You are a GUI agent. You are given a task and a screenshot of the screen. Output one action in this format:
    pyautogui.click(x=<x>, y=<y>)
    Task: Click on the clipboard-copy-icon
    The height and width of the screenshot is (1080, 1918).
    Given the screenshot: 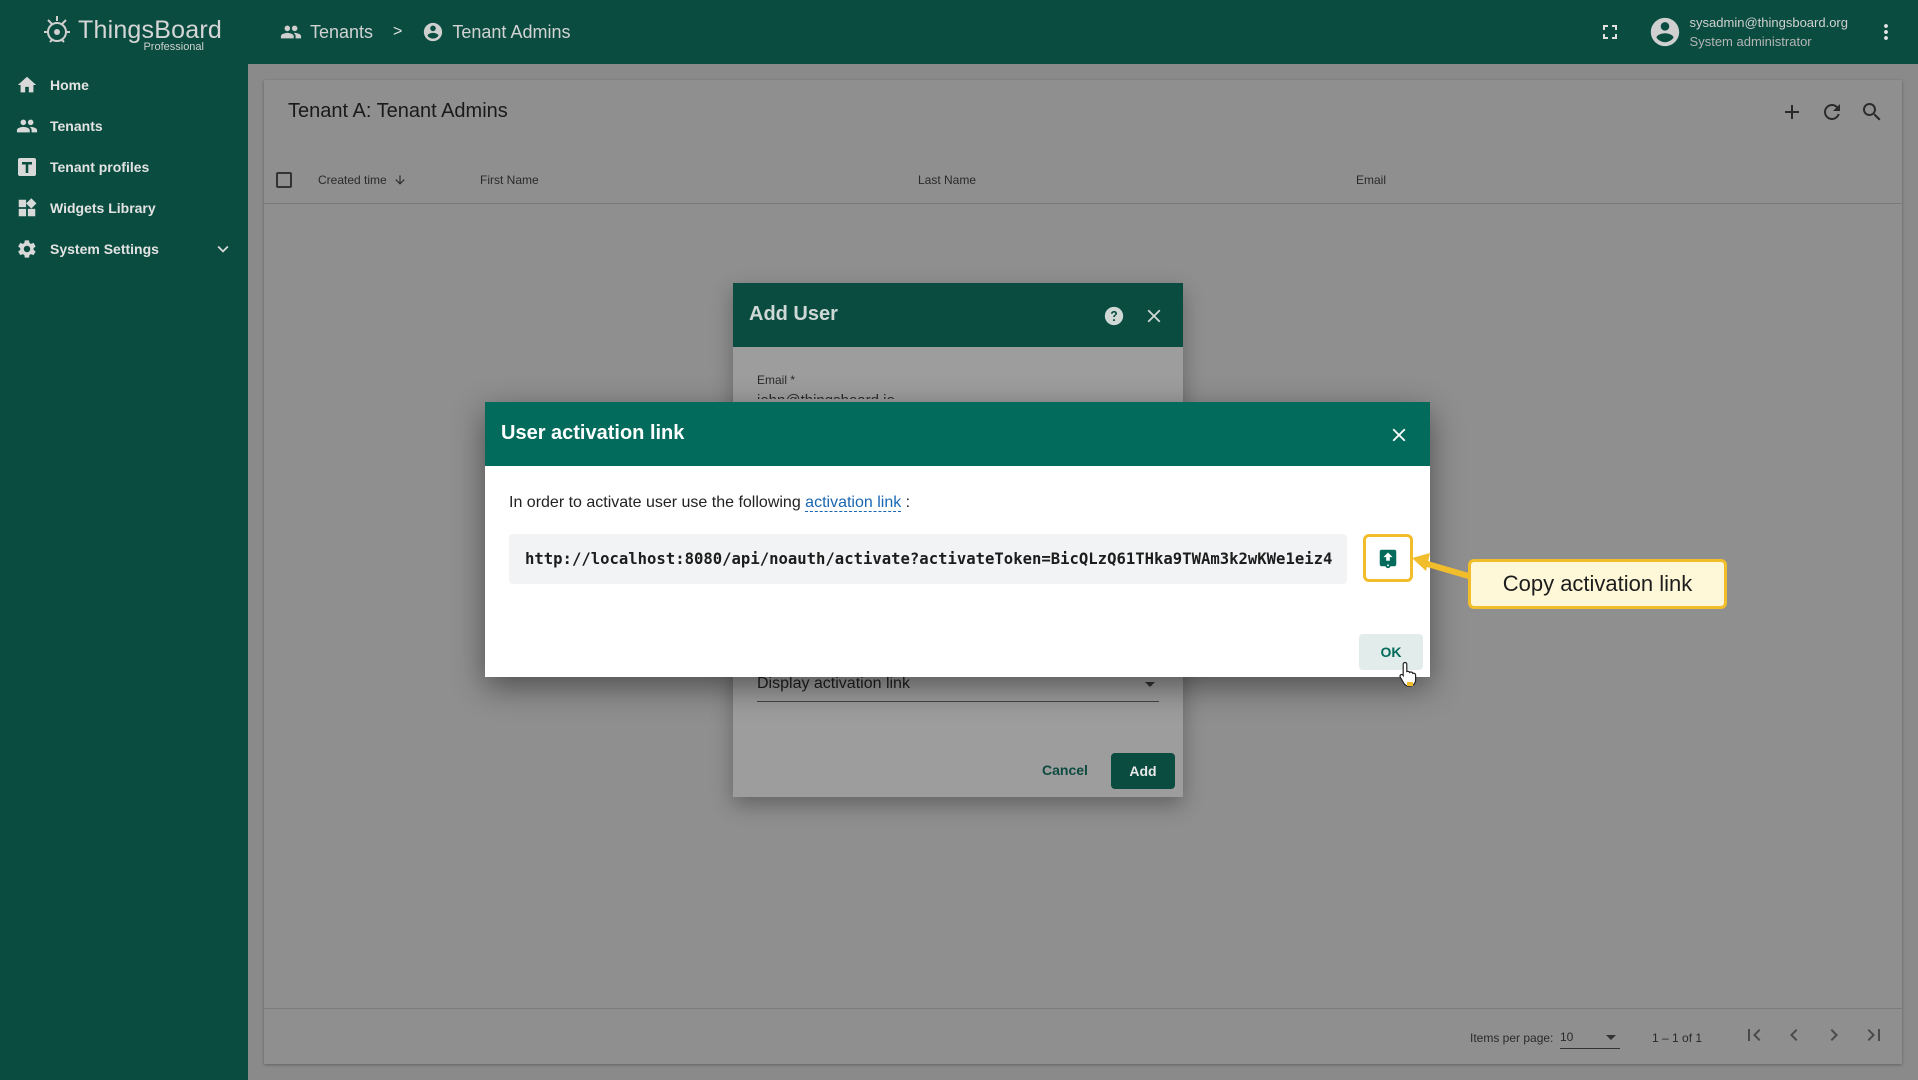 What is the action you would take?
    pyautogui.click(x=1388, y=559)
    